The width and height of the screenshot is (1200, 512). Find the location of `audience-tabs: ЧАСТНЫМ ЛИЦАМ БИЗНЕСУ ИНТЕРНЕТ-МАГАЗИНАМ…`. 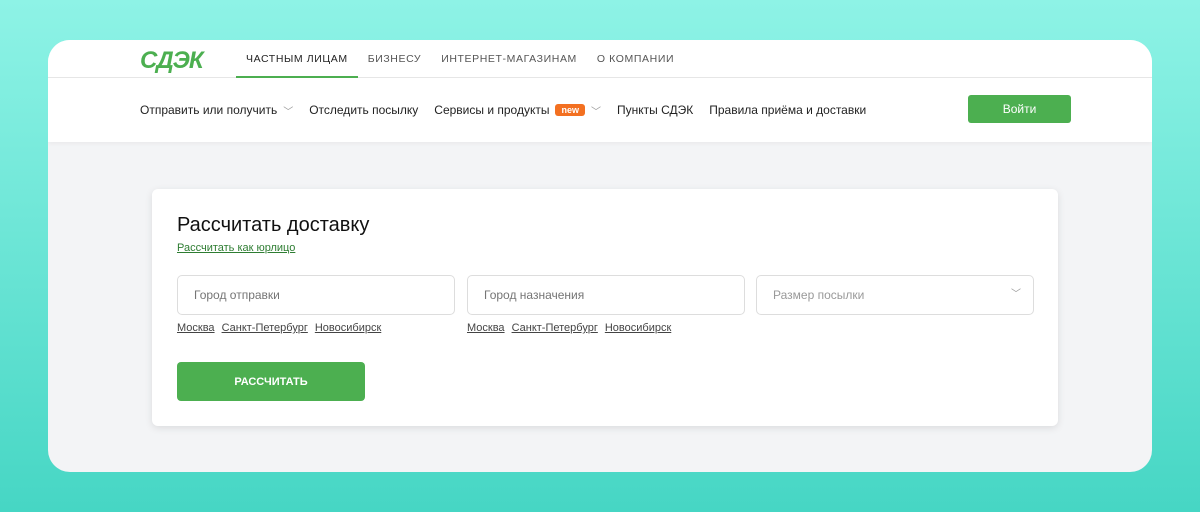

audience-tabs: ЧАСТНЫМ ЛИЦАМ БИЗНЕСУ ИНТЕРНЕТ-МАГАЗИНАМ… is located at coordinates (460, 59).